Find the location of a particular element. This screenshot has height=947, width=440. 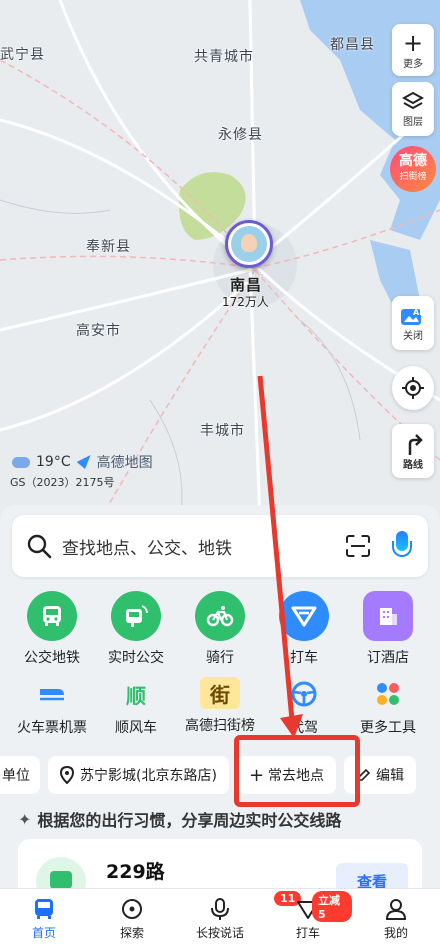

gaode-logo-text: 高德地图 is located at coordinates (124, 463).